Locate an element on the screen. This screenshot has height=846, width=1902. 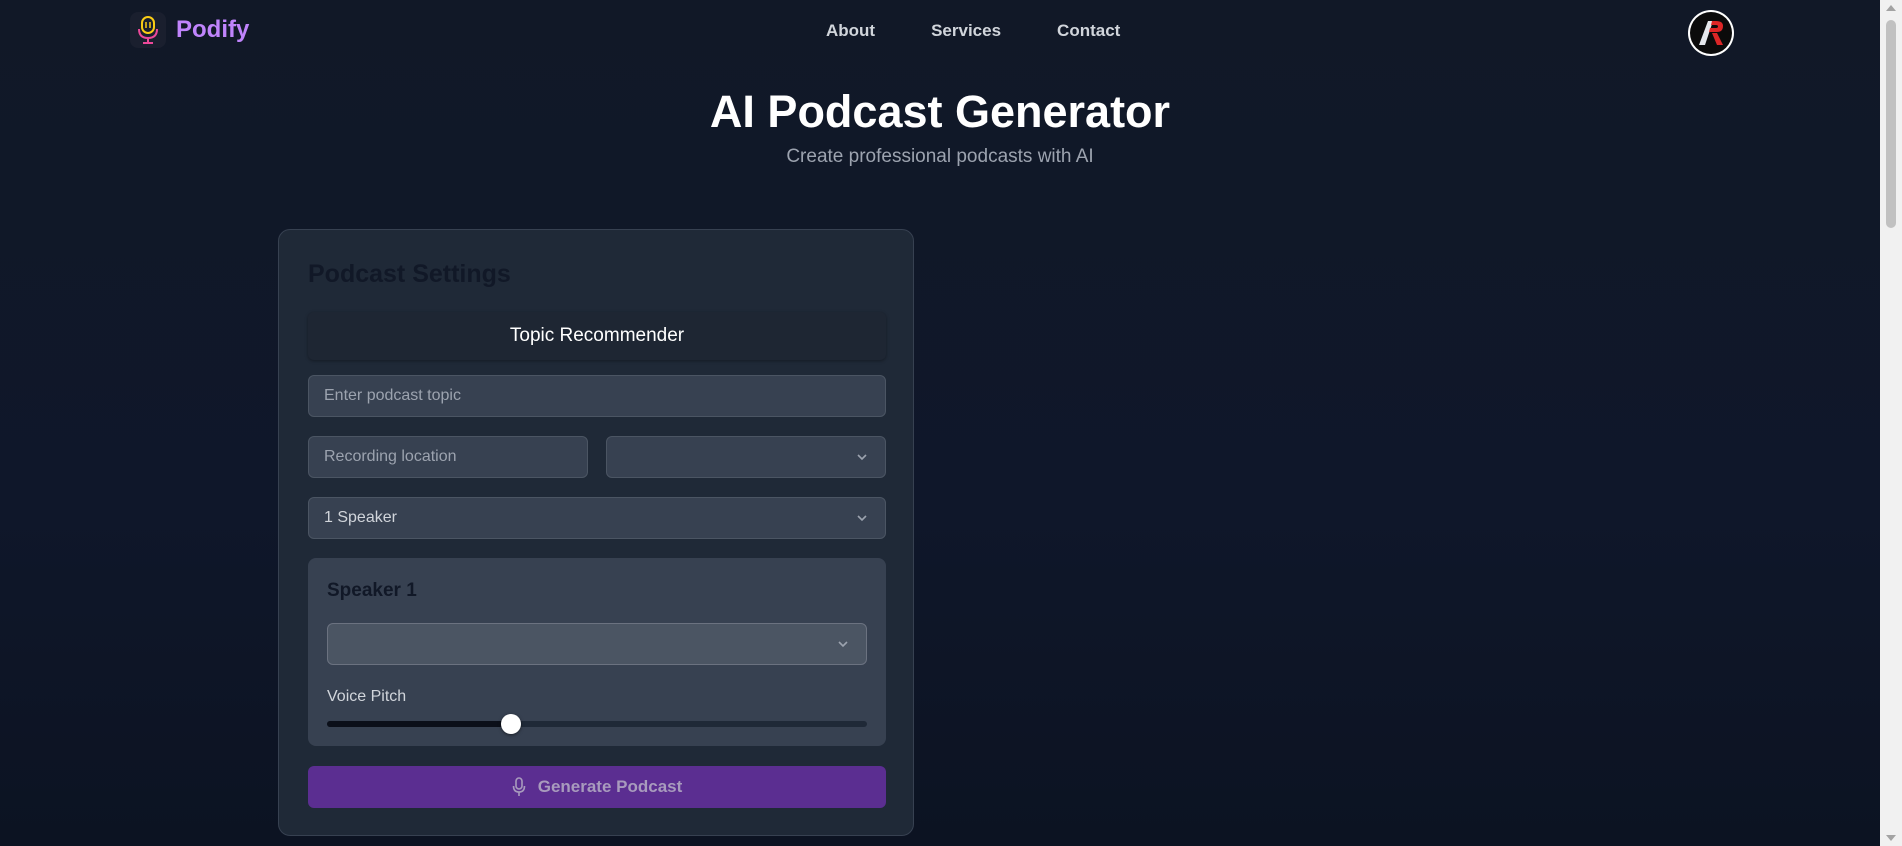
scroll-up-arrow-icon is located at coordinates (1891, 8).